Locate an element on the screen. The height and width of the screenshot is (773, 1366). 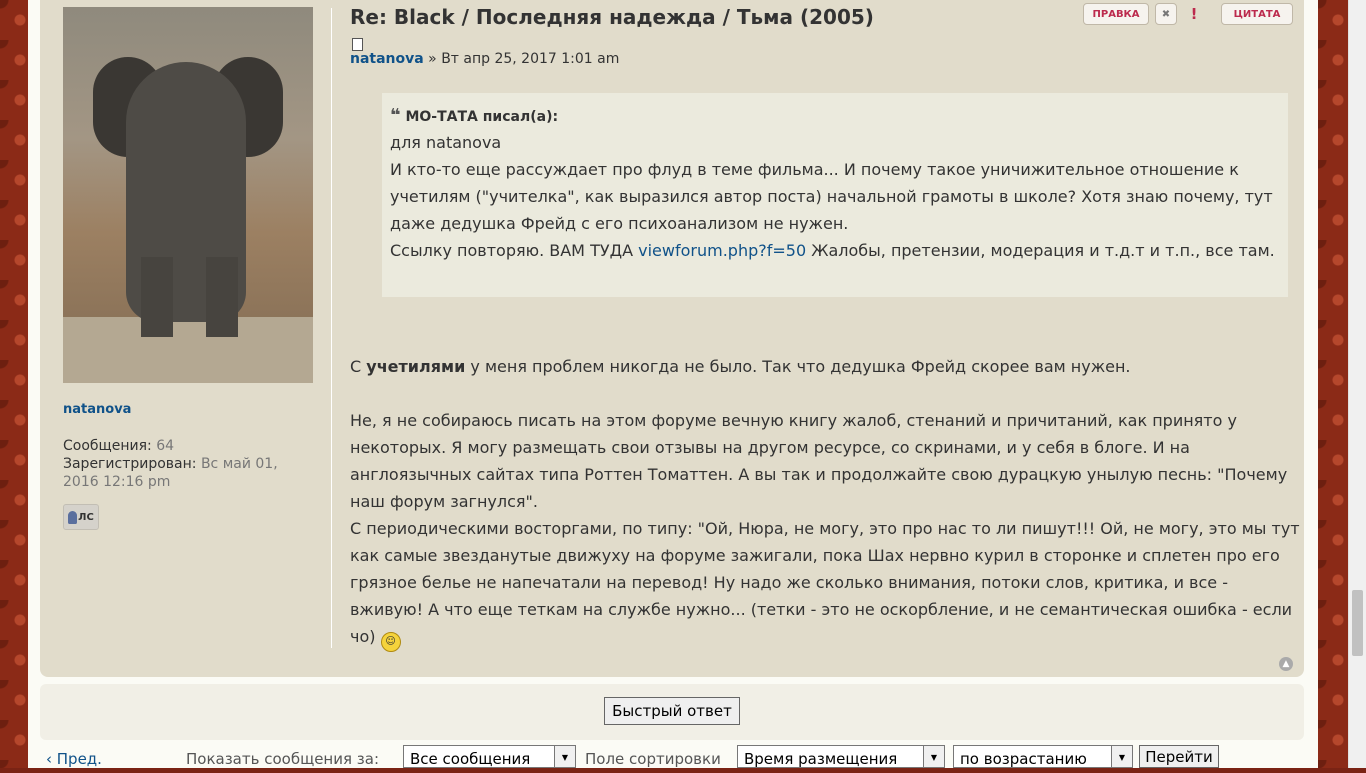
quote-marks-icon: ❝ is located at coordinates (395, 115).